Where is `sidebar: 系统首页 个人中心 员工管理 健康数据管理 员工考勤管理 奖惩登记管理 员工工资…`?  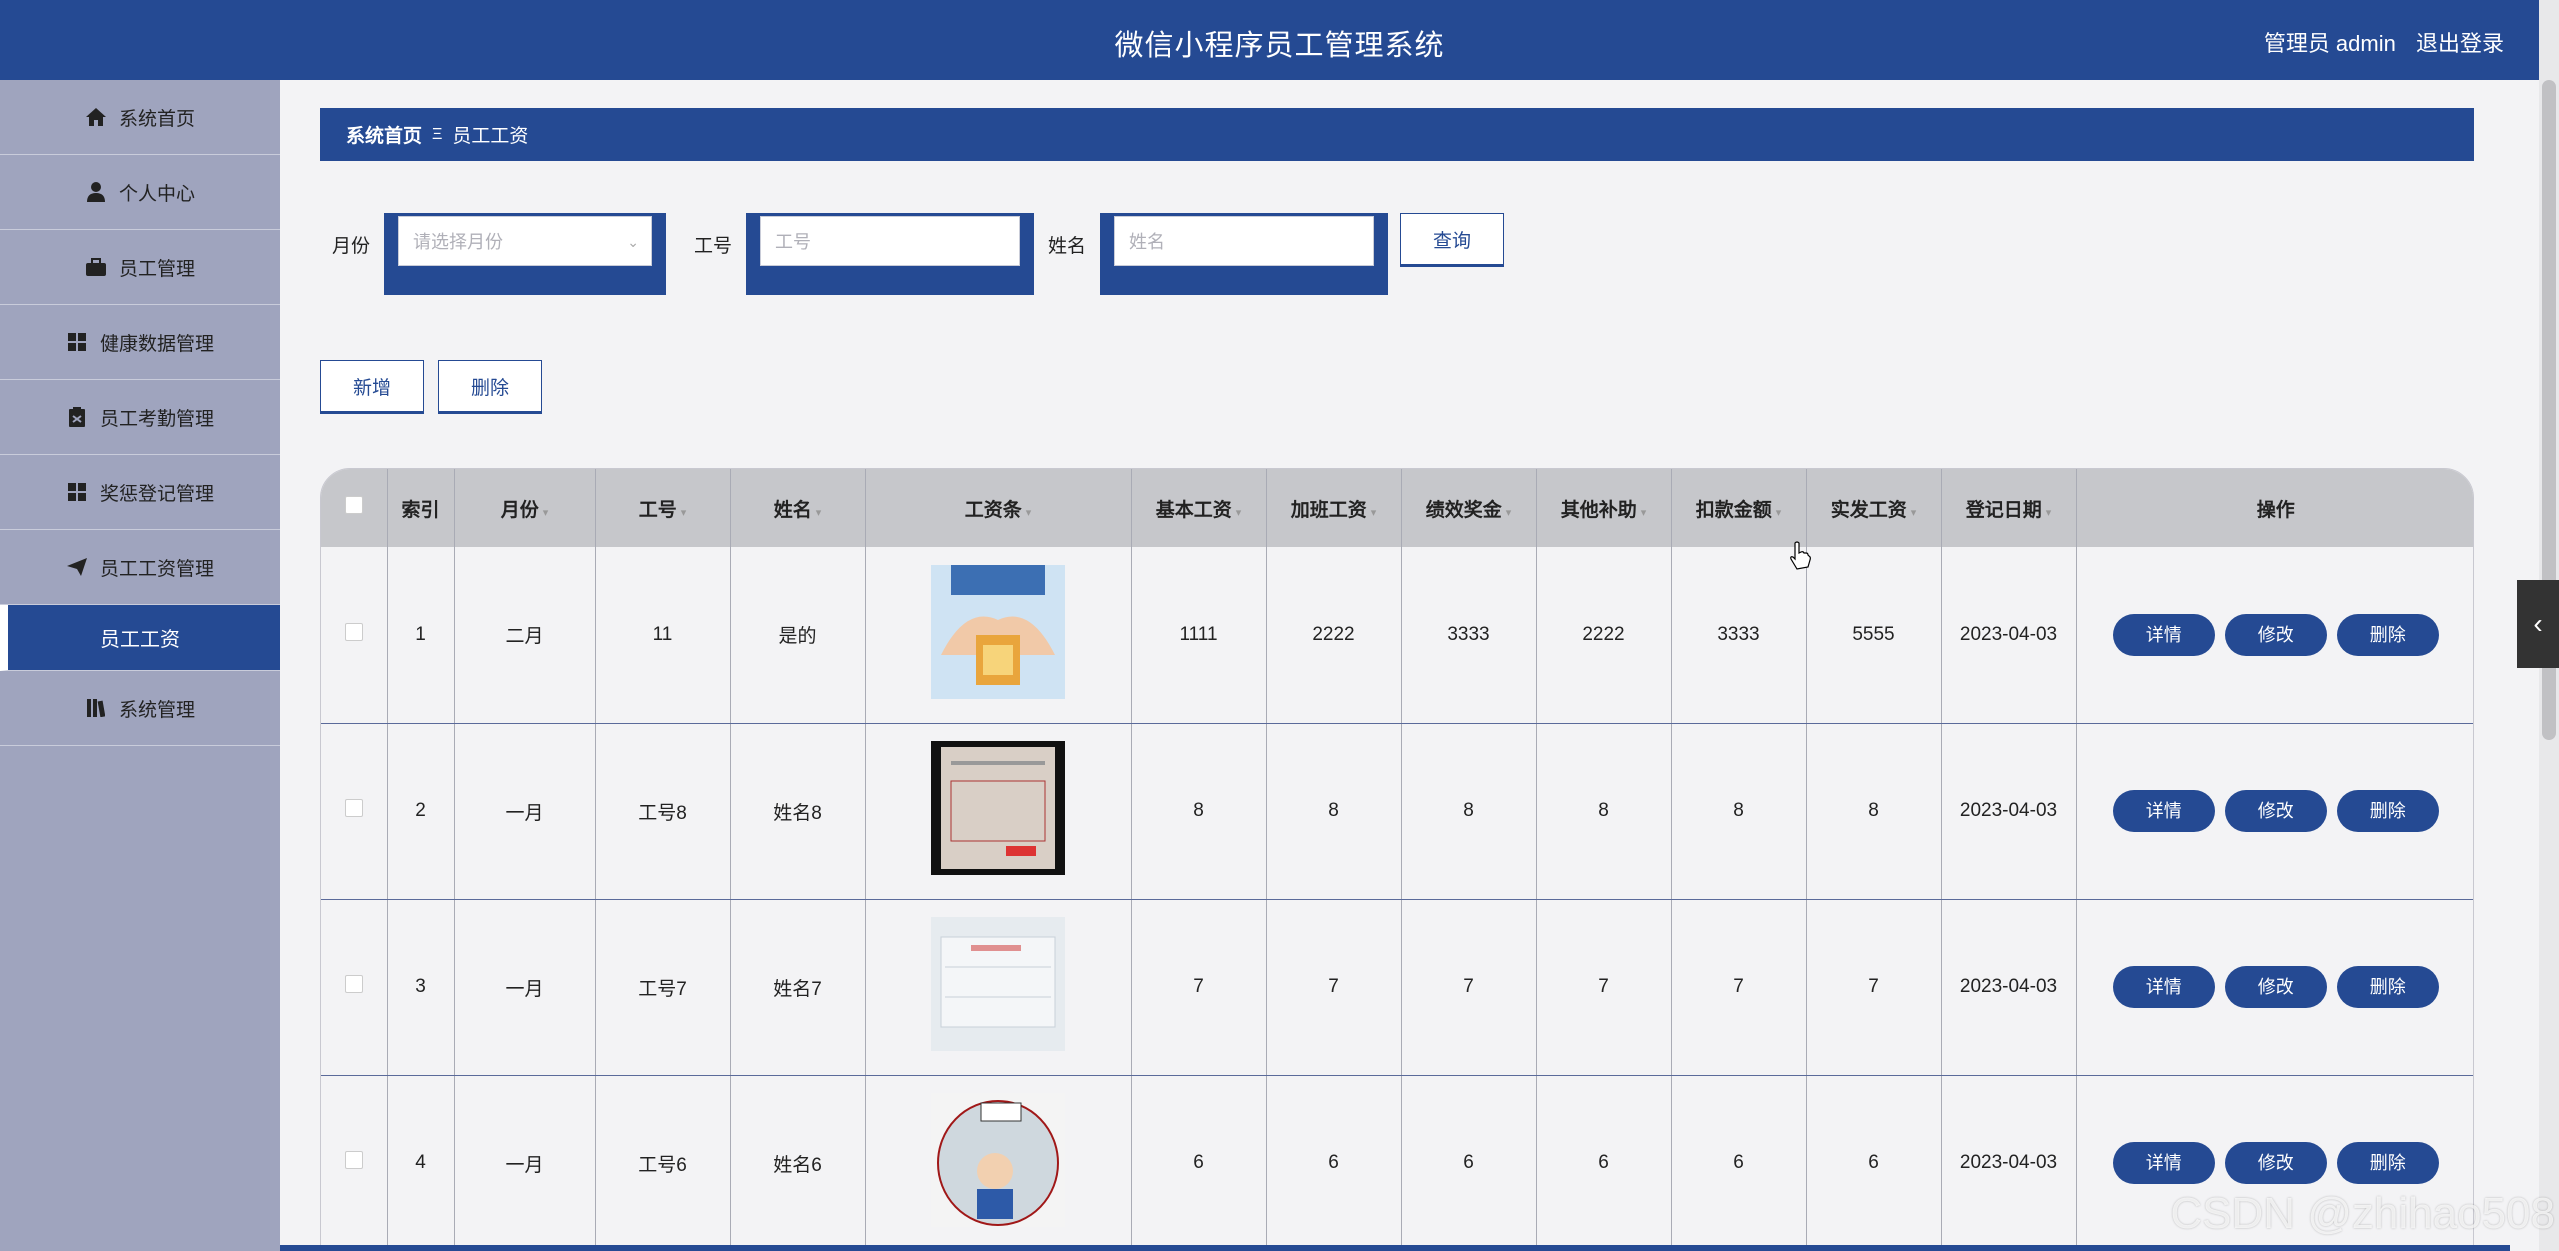
sidebar: 系统首页 个人中心 员工管理 健康数据管理 员工考勤管理 奖惩登记管理 员工工资… is located at coordinates (140, 665).